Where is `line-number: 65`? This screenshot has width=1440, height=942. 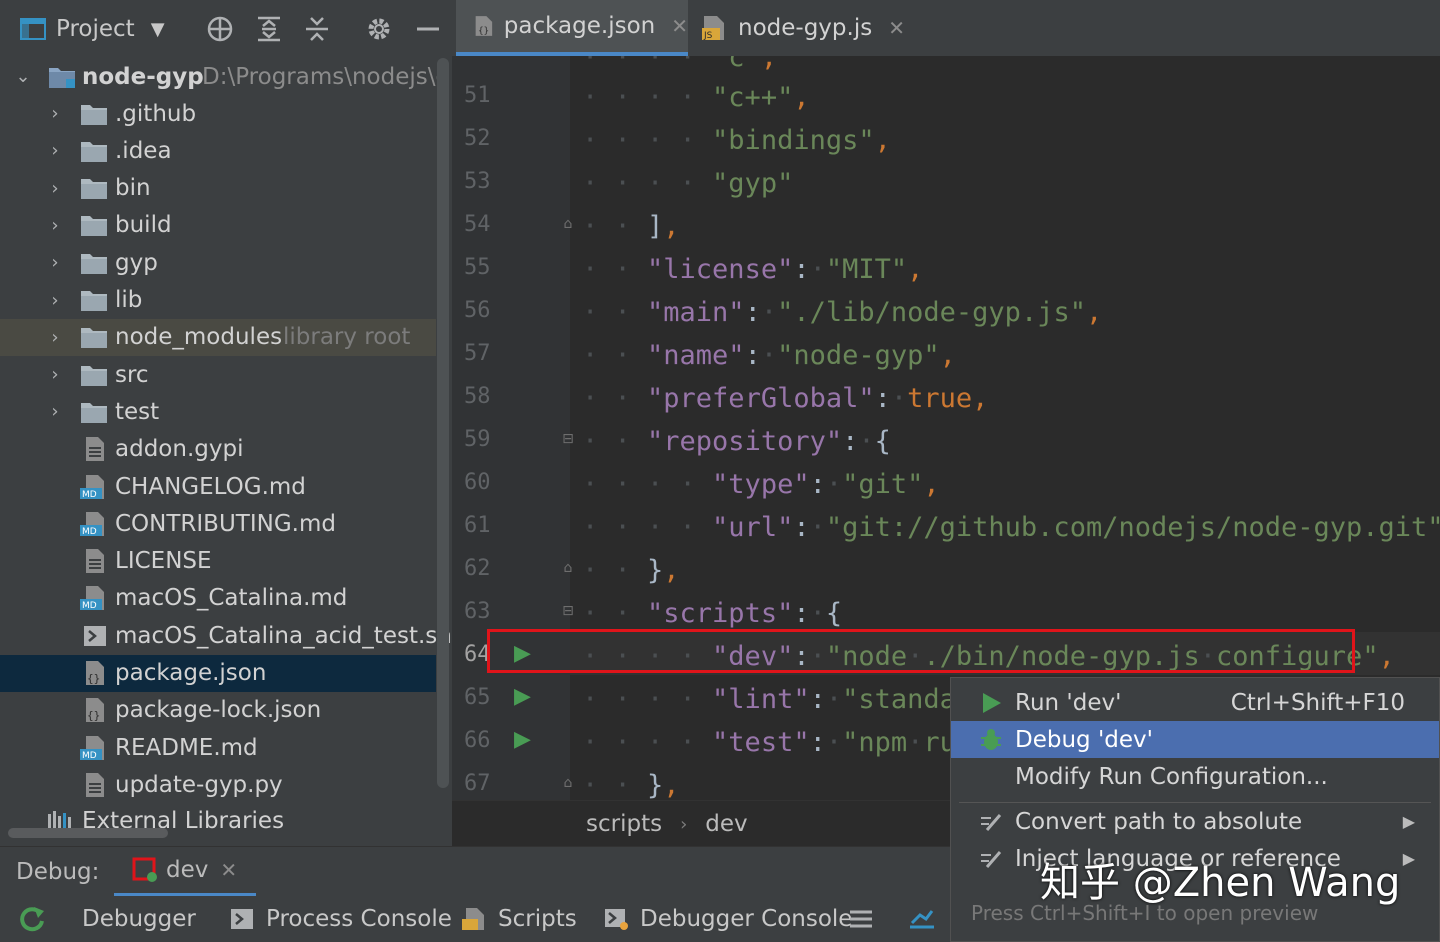
line-number: 65 is located at coordinates (477, 697).